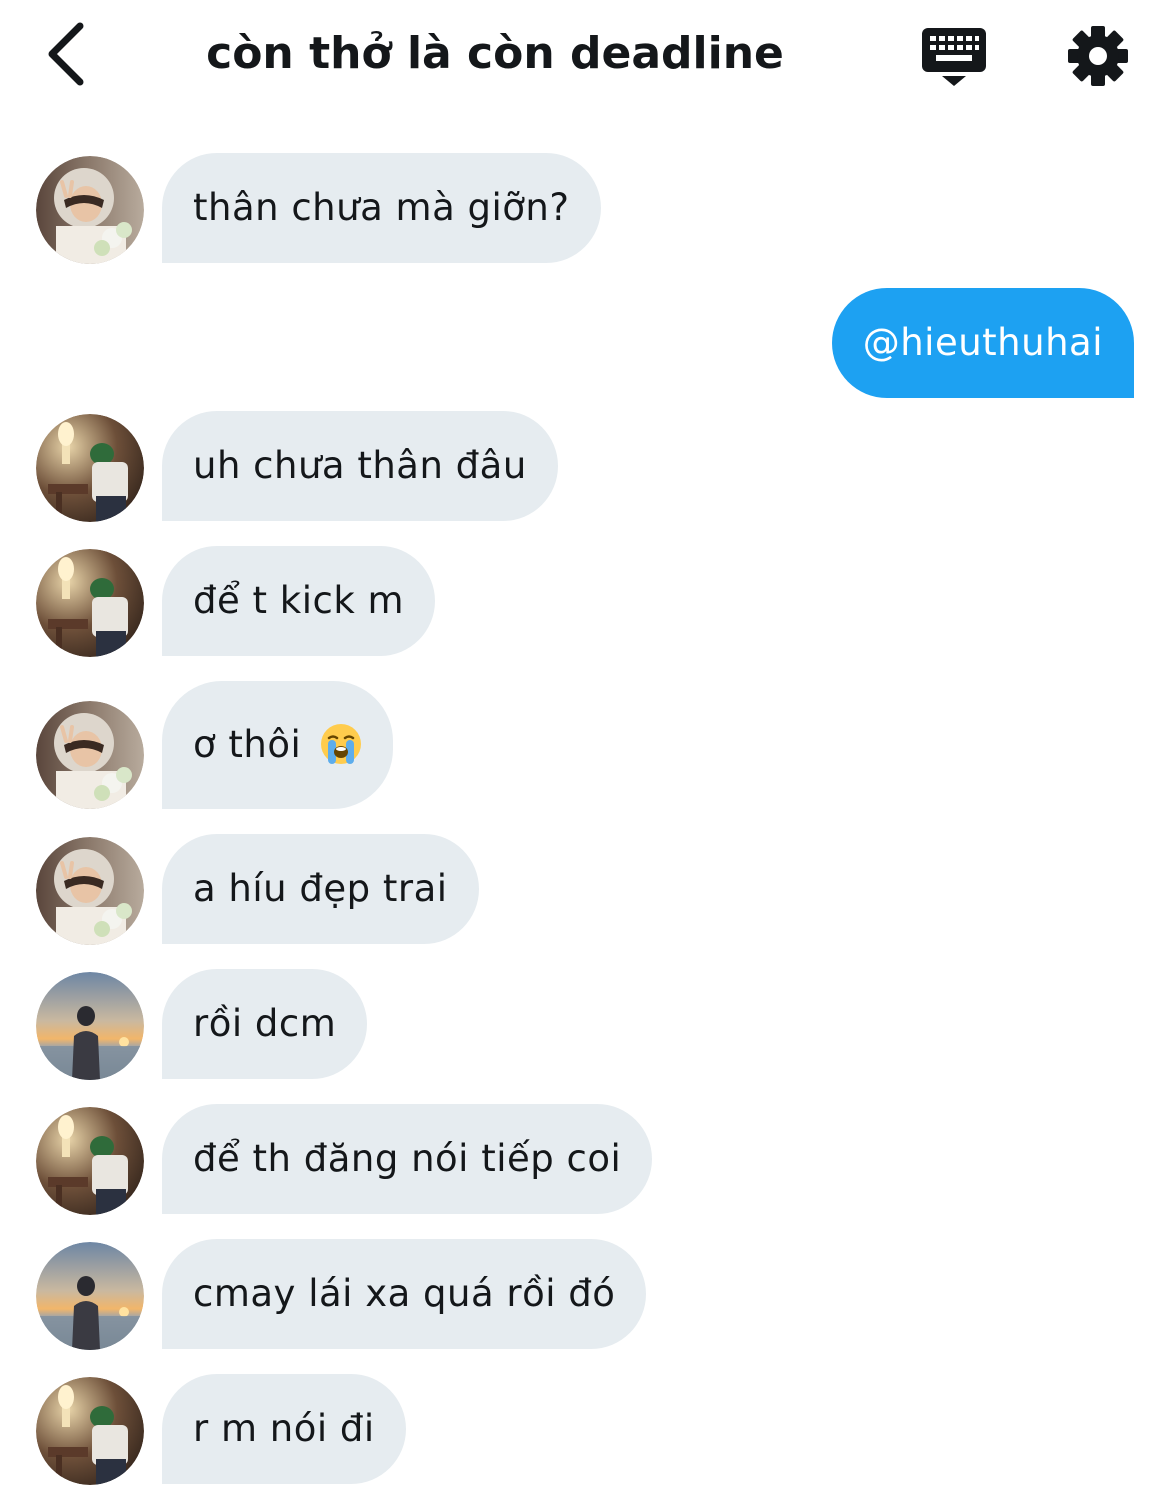 This screenshot has height=1503, width=1170. I want to click on chat-header: còn thở là còn deadline, so click(585, 55).